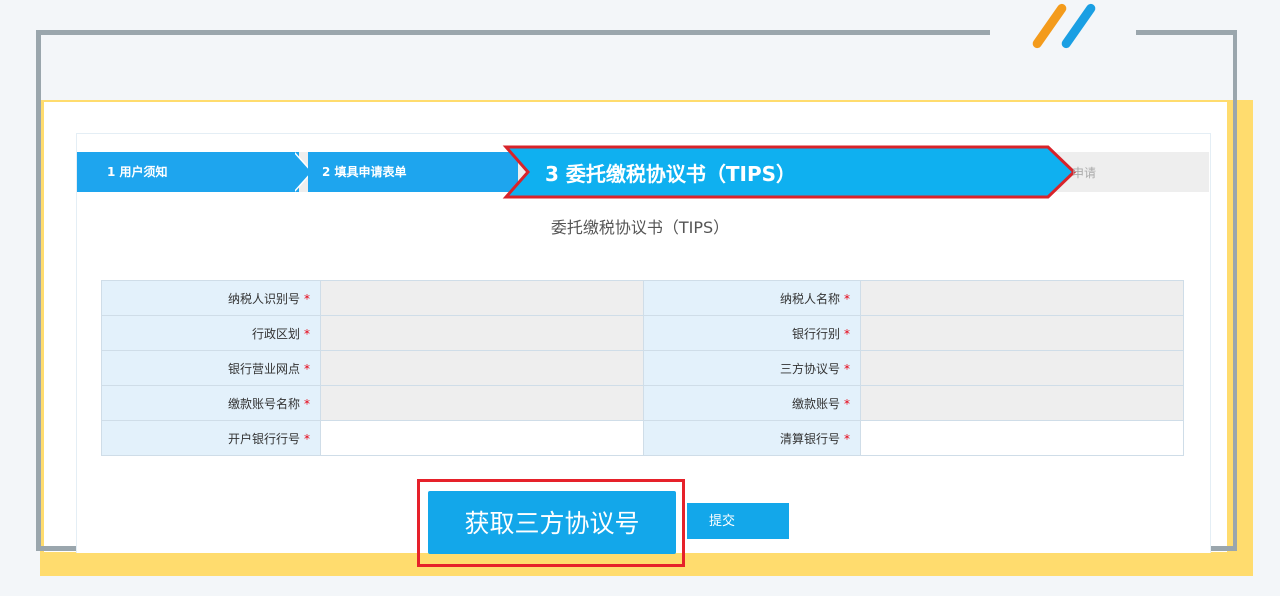 This screenshot has width=1280, height=596. What do you see at coordinates (809, 438) in the screenshot?
I see `field-label-text: 清算银行号` at bounding box center [809, 438].